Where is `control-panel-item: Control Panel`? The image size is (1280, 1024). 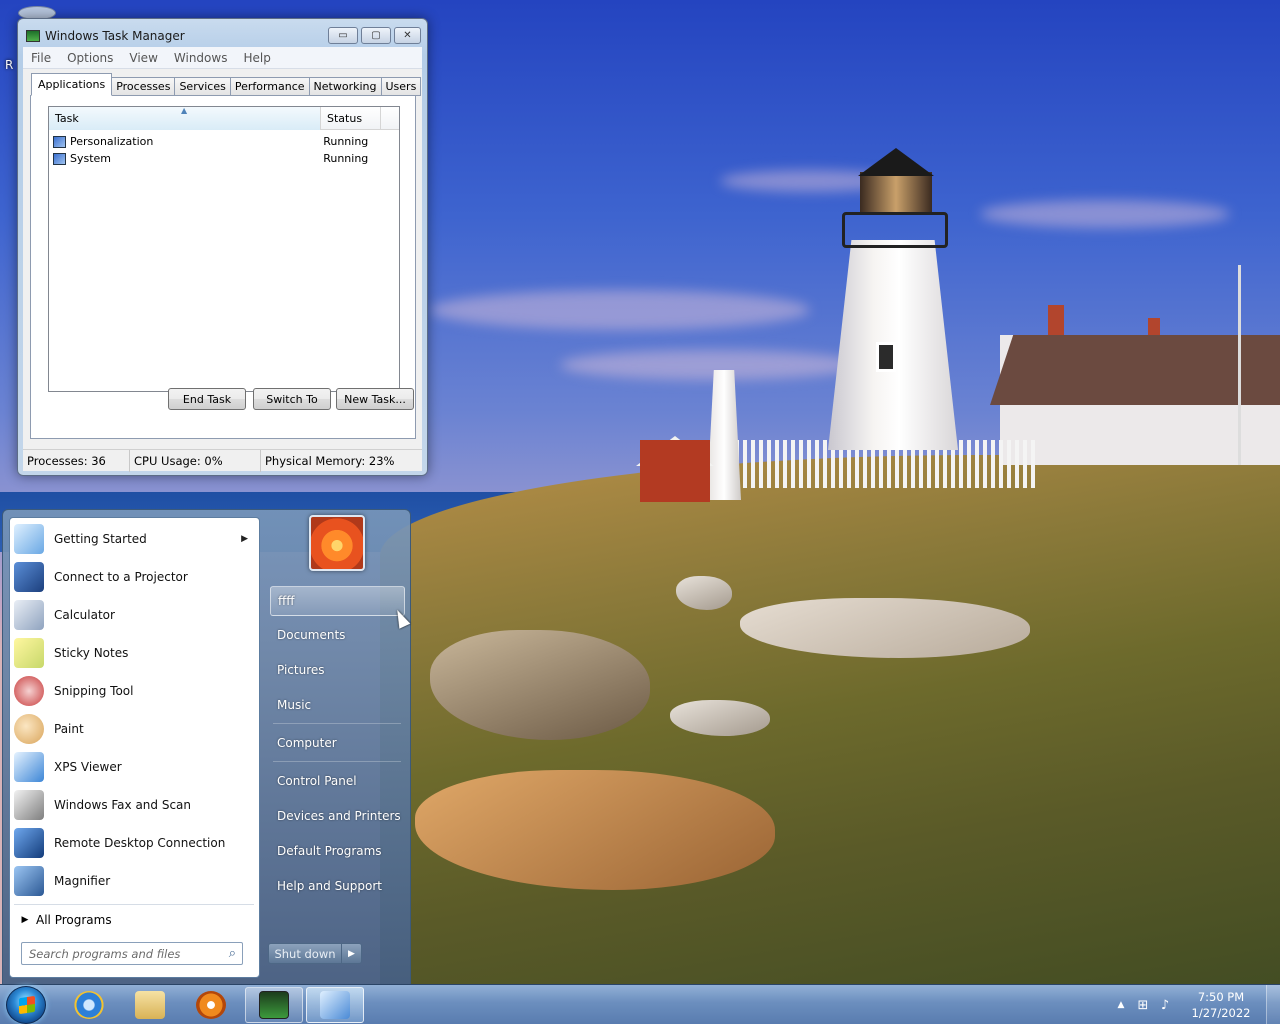
control-panel-item: Control Panel is located at coordinates (337, 781).